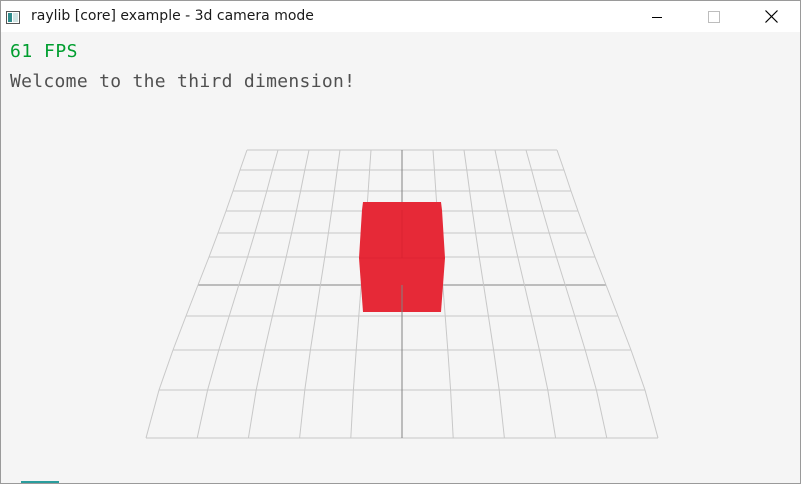  What do you see at coordinates (40, 482) in the screenshot?
I see `taskbar-accent` at bounding box center [40, 482].